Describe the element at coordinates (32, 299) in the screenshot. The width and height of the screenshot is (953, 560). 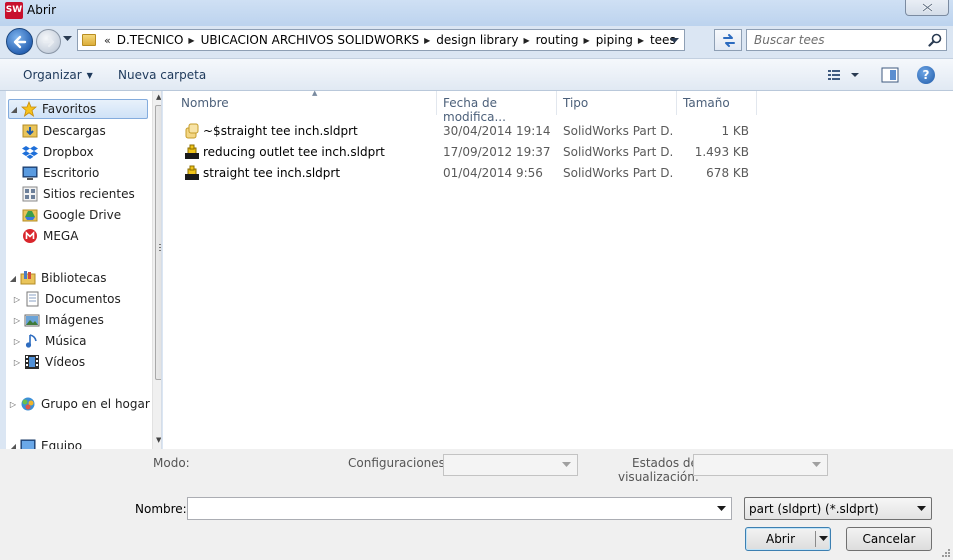
I see `documents-icon` at that location.